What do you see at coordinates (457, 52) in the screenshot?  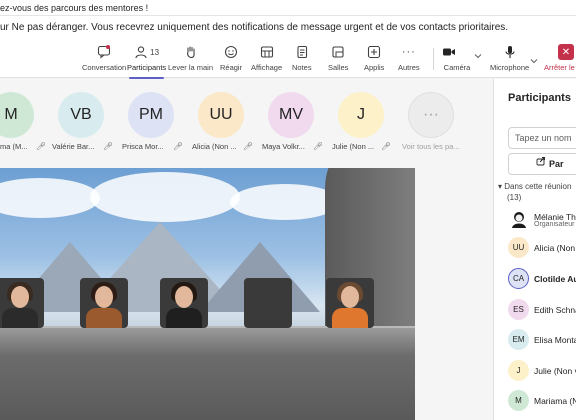 I see `video-camera-icon` at bounding box center [457, 52].